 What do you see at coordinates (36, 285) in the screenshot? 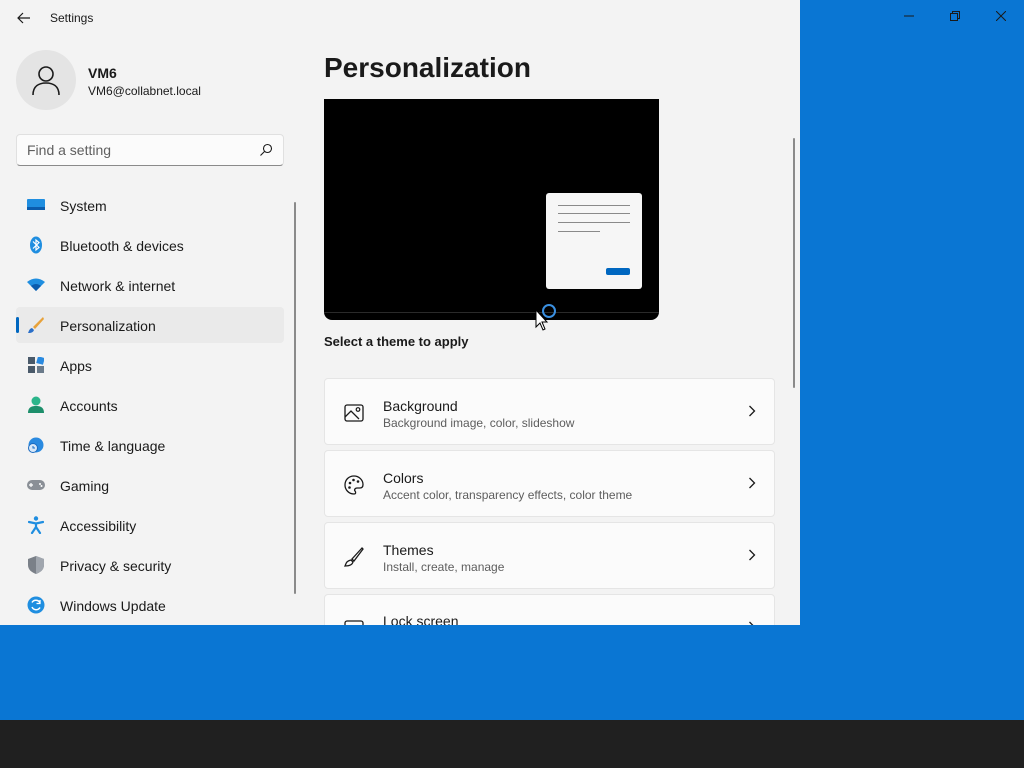
I see `wifi-icon` at bounding box center [36, 285].